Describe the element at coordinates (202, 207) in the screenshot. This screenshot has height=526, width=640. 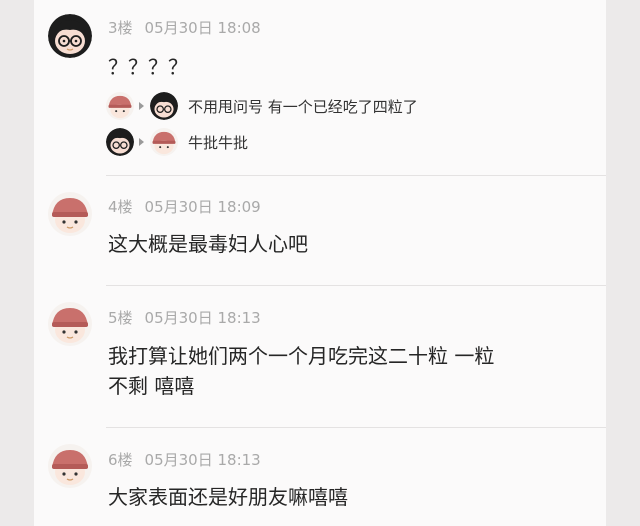
I see `comment-time: 05月30日 18:09` at that location.